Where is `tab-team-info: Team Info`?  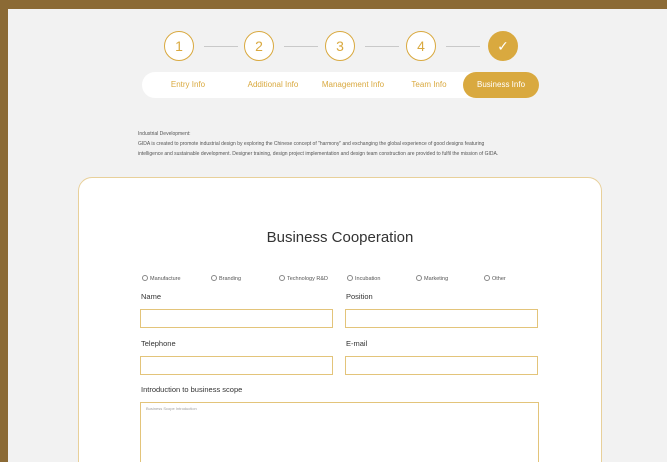
tab-team-info: Team Info is located at coordinates (429, 85).